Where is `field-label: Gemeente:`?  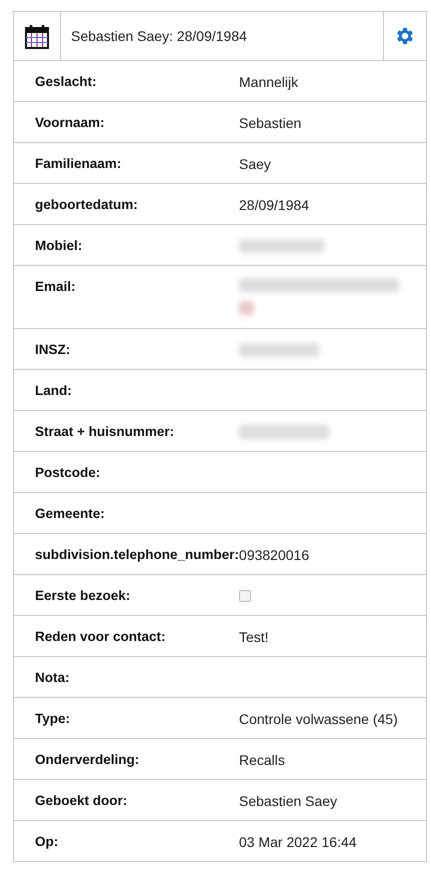
field-label: Gemeente: is located at coordinates (70, 513).